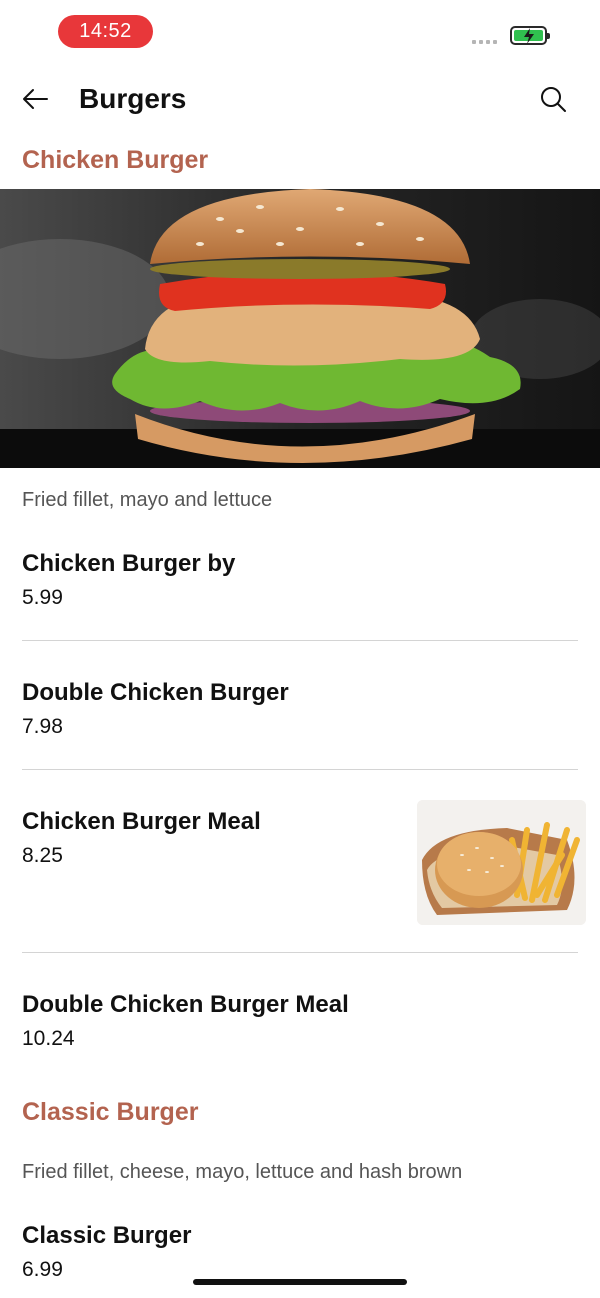  I want to click on menu-item: Classic Burger 6.99, so click(300, 1252).